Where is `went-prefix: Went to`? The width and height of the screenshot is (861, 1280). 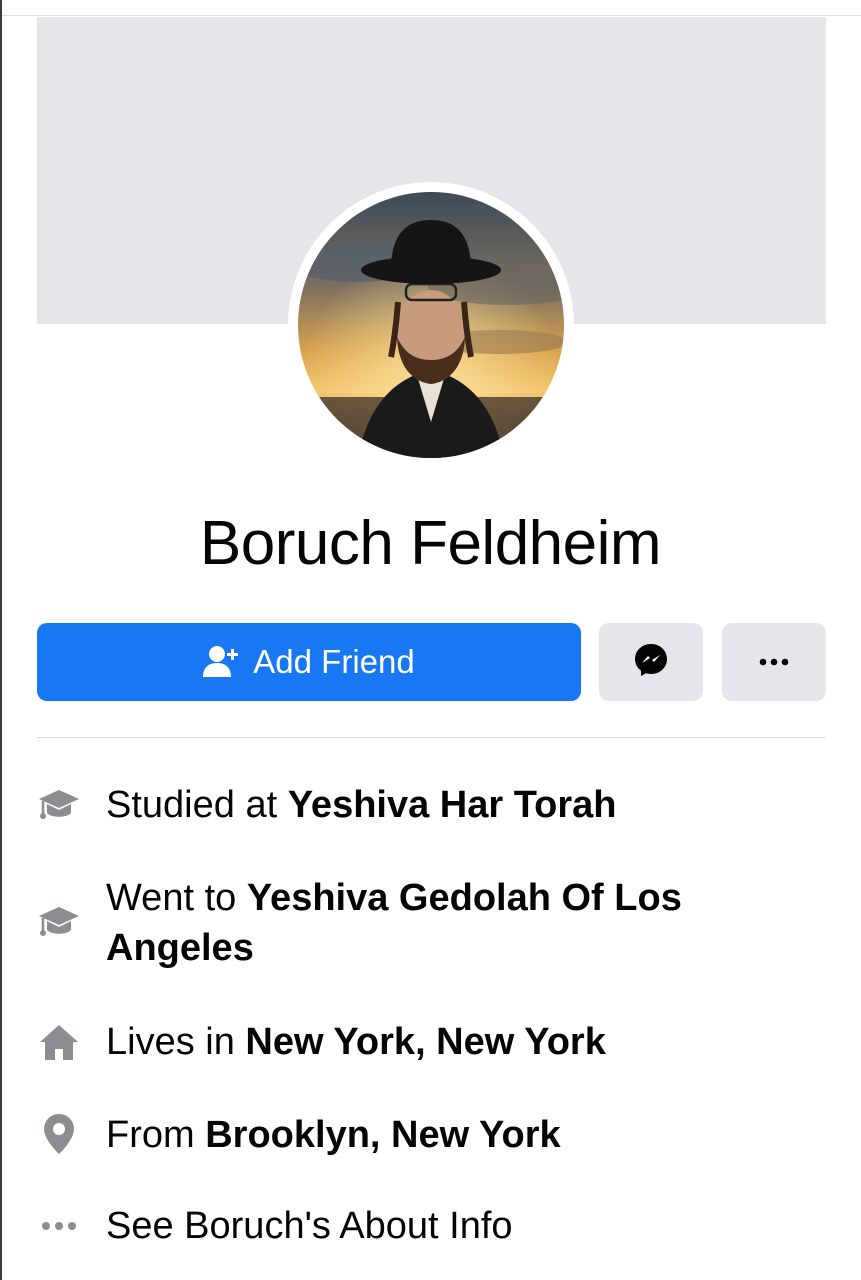
went-prefix: Went to is located at coordinates (176, 898).